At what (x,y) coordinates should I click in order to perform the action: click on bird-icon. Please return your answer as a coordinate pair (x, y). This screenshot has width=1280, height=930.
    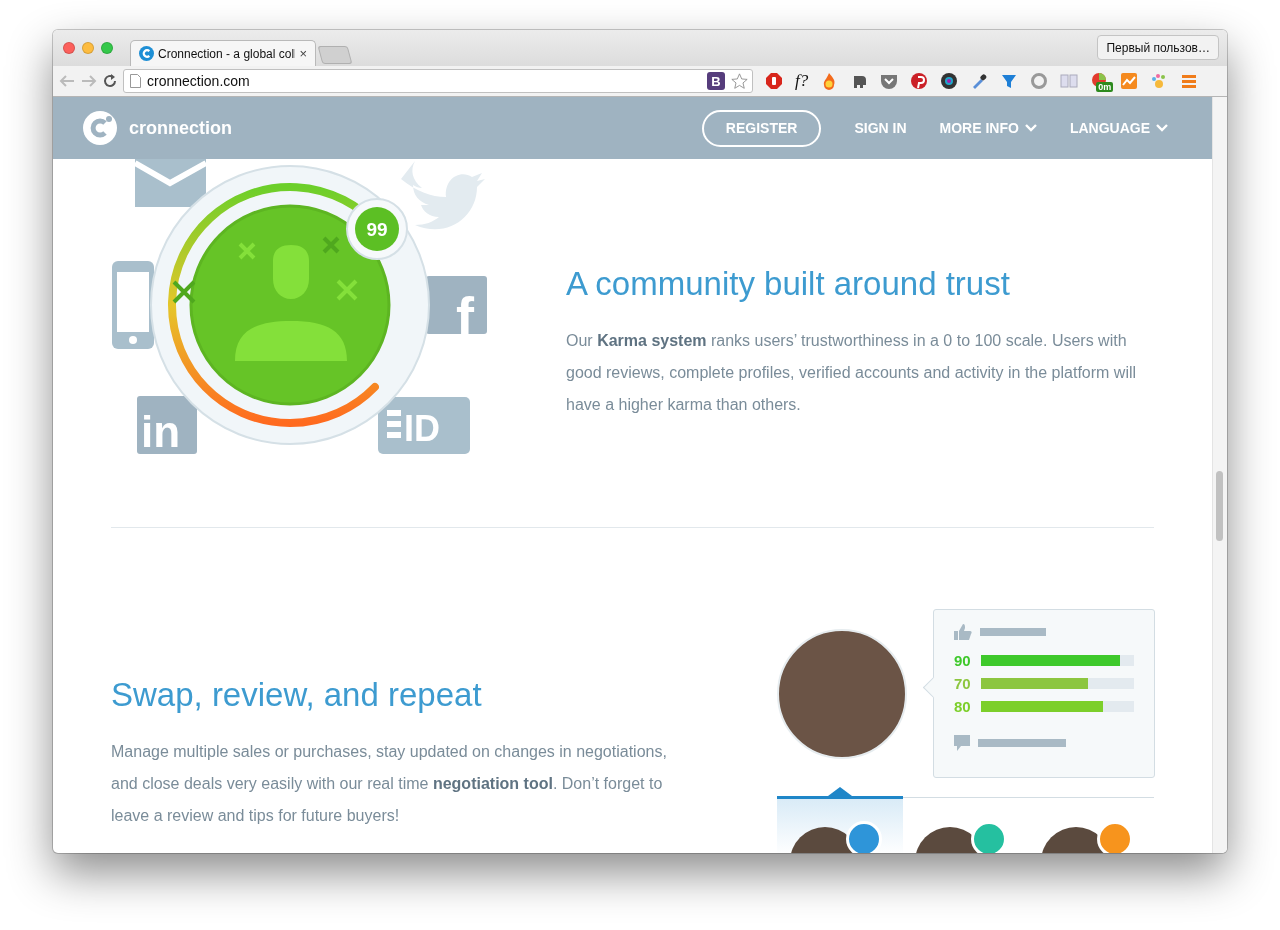
    Looking at the image, I should click on (443, 195).